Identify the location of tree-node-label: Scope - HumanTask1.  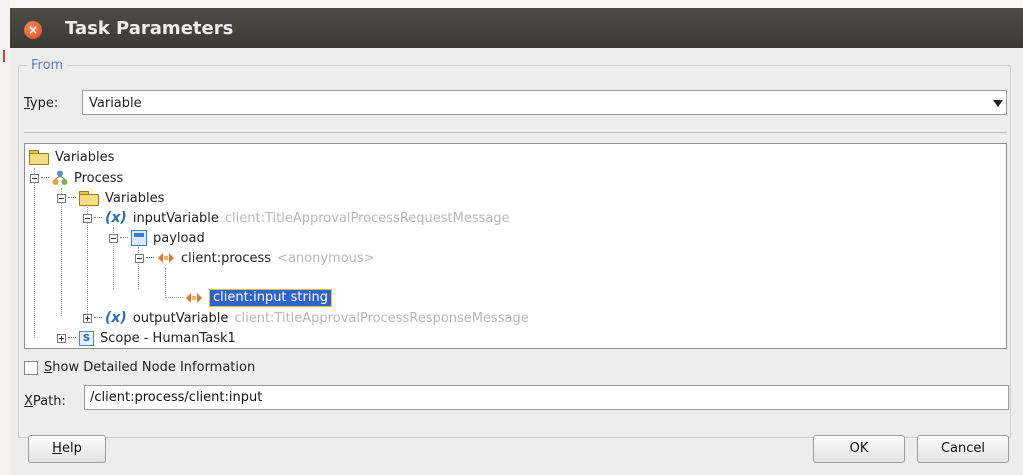
(168, 338).